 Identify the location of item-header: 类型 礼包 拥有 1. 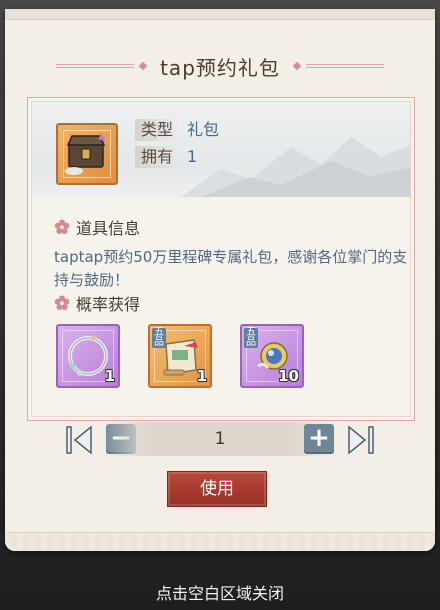
(221, 149).